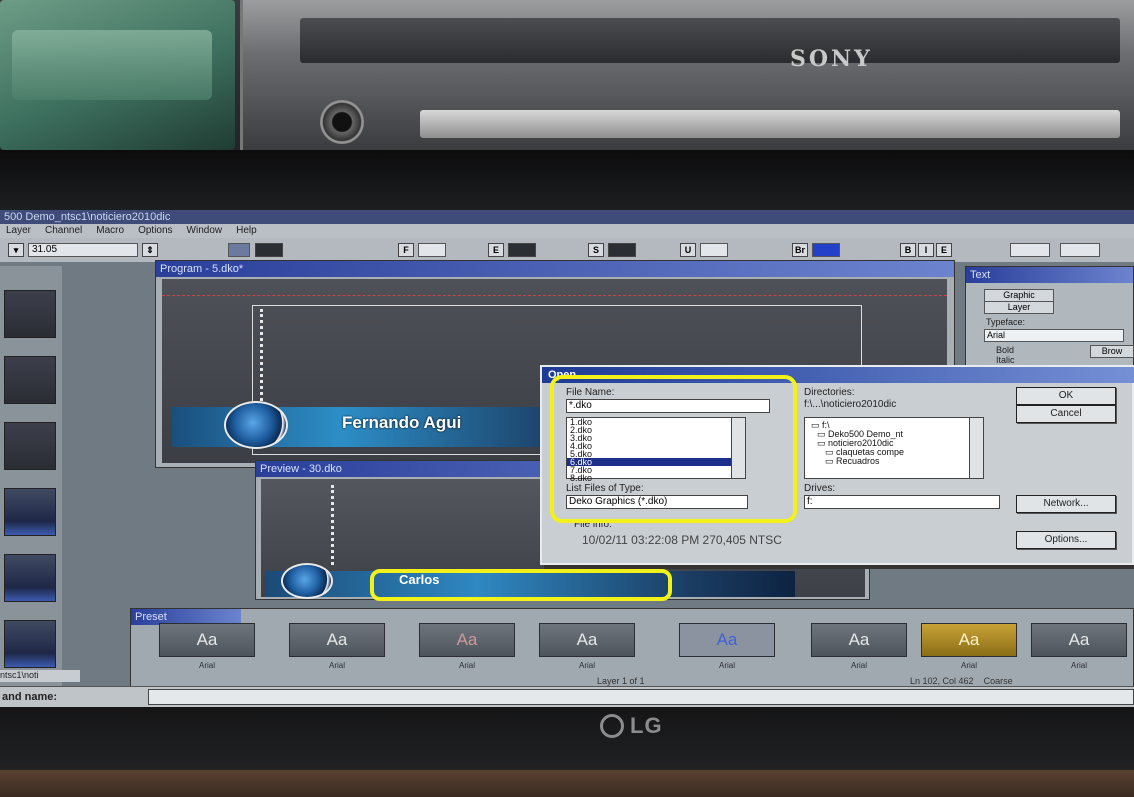 This screenshot has height=797, width=1134. Describe the element at coordinates (63, 231) in the screenshot. I see `menu-channel: Channel` at that location.